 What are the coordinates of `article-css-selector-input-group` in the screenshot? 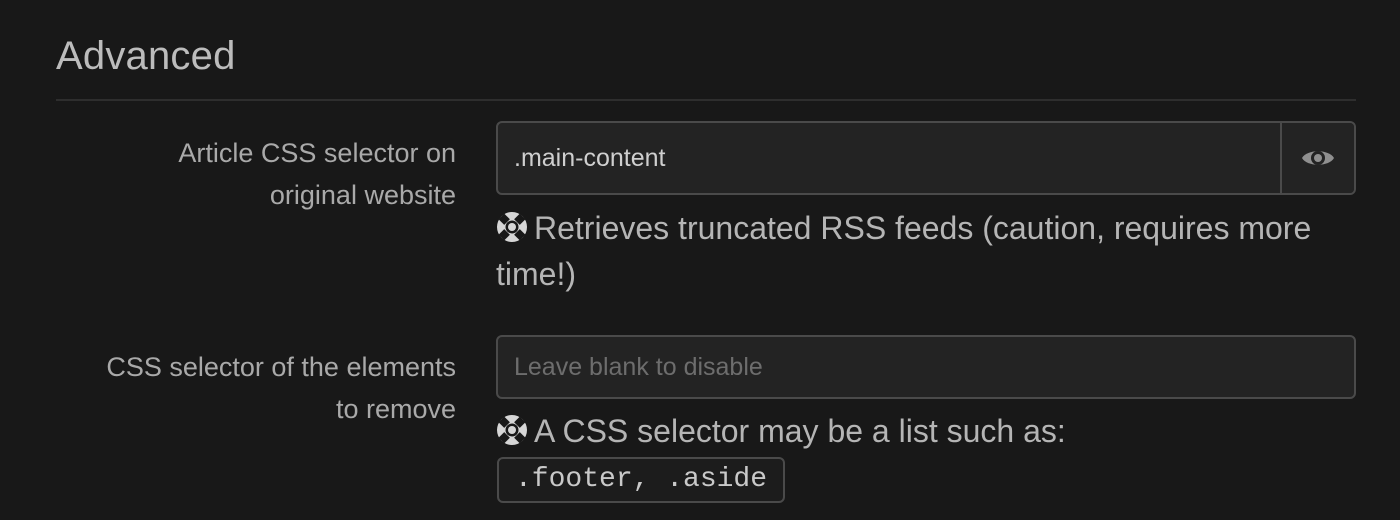 It's located at (926, 158).